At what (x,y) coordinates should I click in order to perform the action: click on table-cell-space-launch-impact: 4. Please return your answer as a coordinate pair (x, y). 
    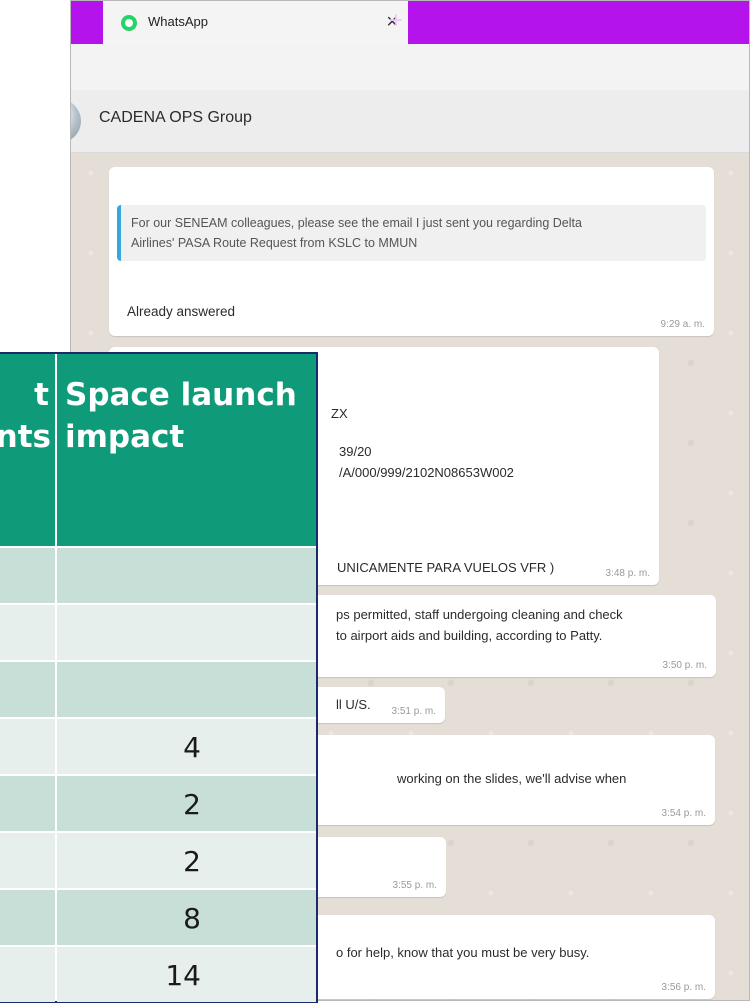
    Looking at the image, I should click on (186, 746).